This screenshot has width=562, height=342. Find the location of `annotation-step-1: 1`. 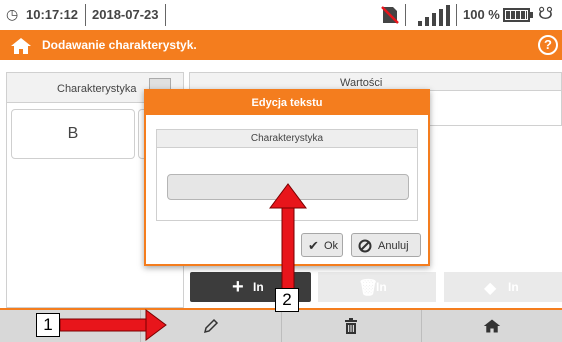

annotation-step-1: 1 is located at coordinates (48, 325).